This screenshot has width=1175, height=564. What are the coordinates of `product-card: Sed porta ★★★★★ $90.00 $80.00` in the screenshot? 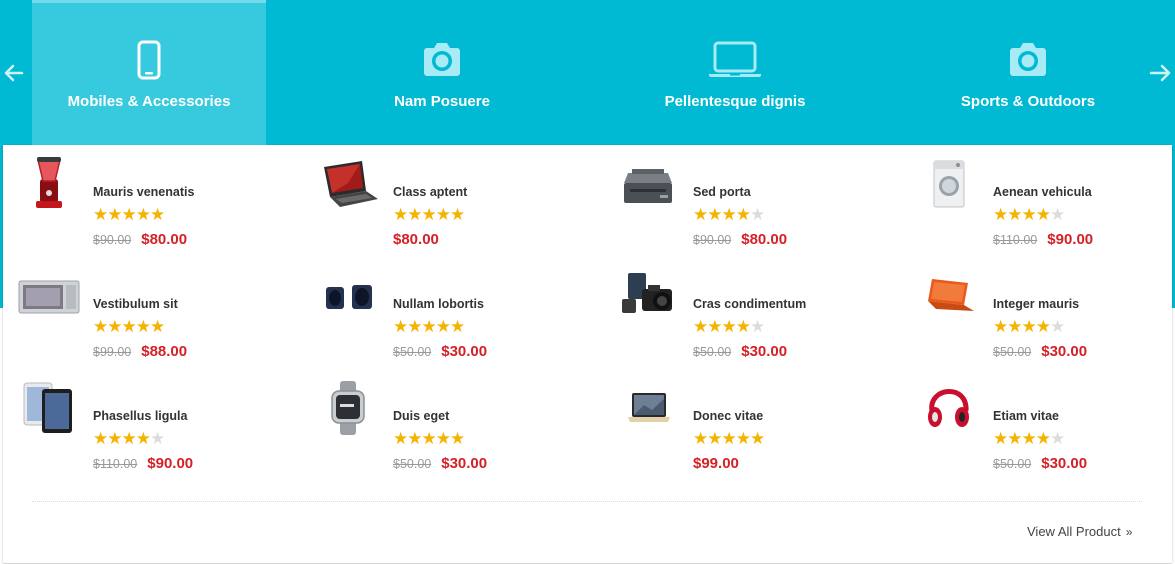 It's located at (758, 200).